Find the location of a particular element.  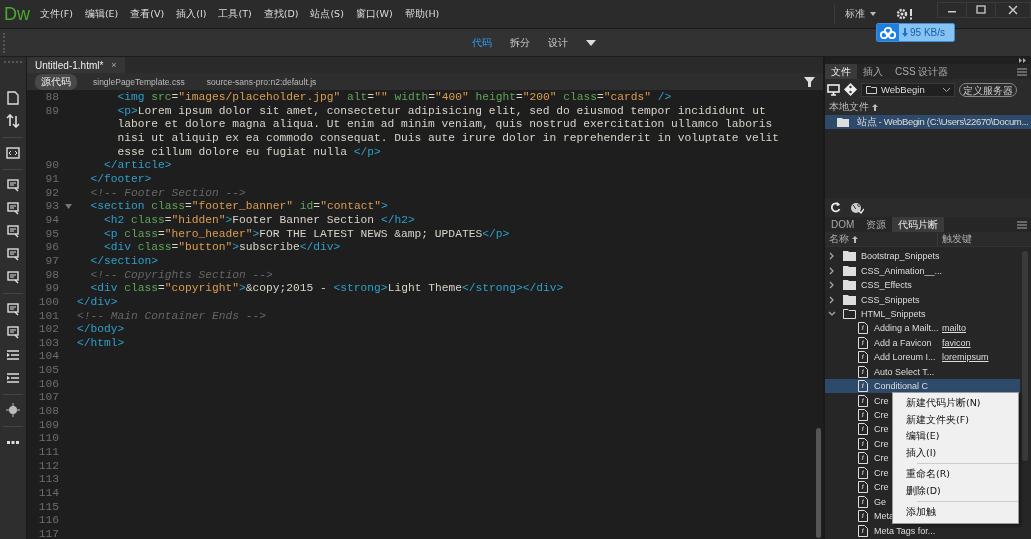

app-logo: Dw is located at coordinates (17, 14).